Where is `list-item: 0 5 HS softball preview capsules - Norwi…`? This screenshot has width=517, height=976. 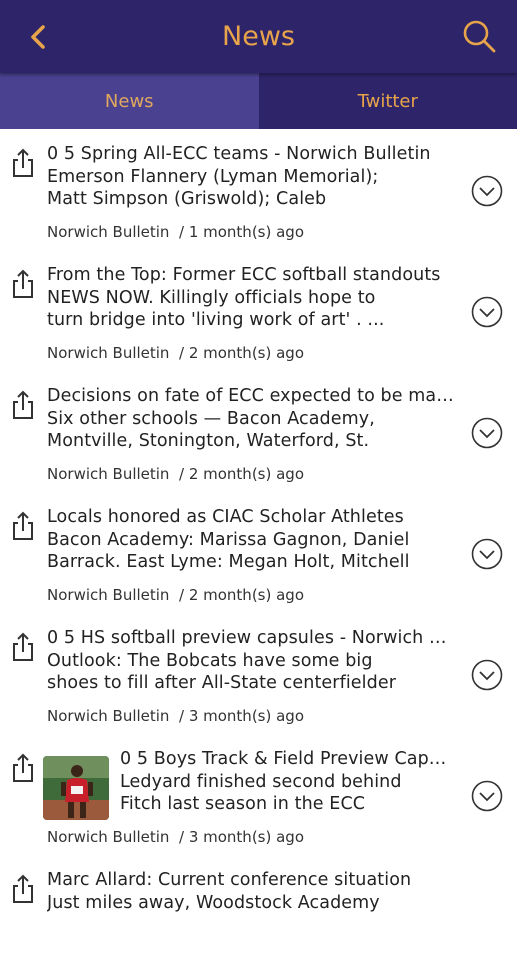
list-item: 0 5 HS softball preview capsules - Norwi… is located at coordinates (258, 673).